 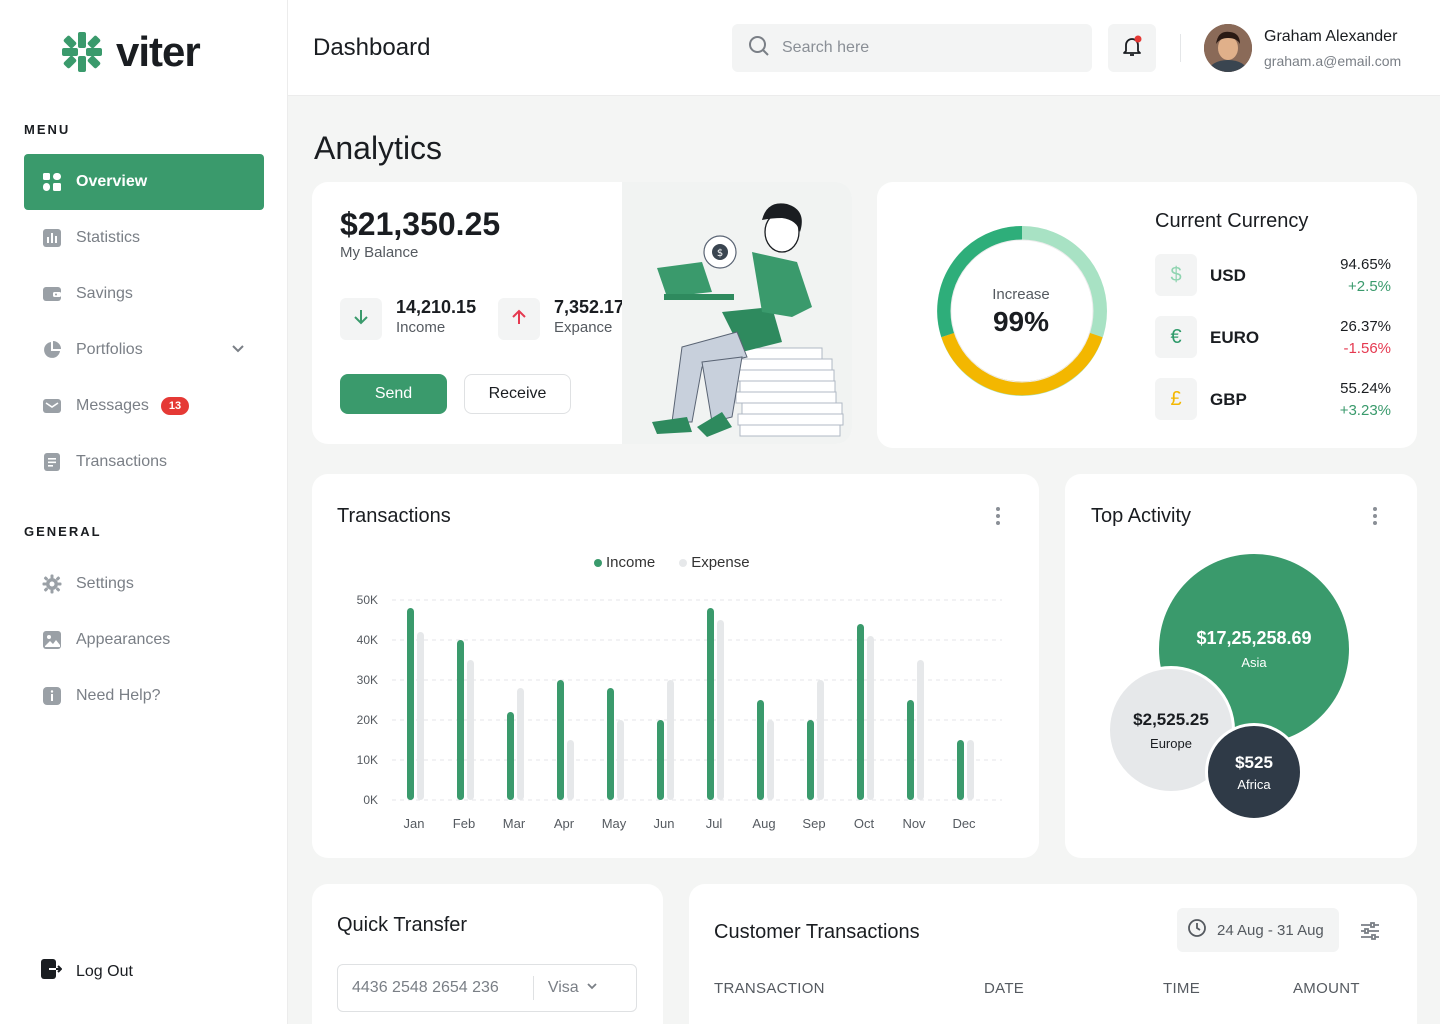 I want to click on bar-expense-aug, so click(x=770, y=760).